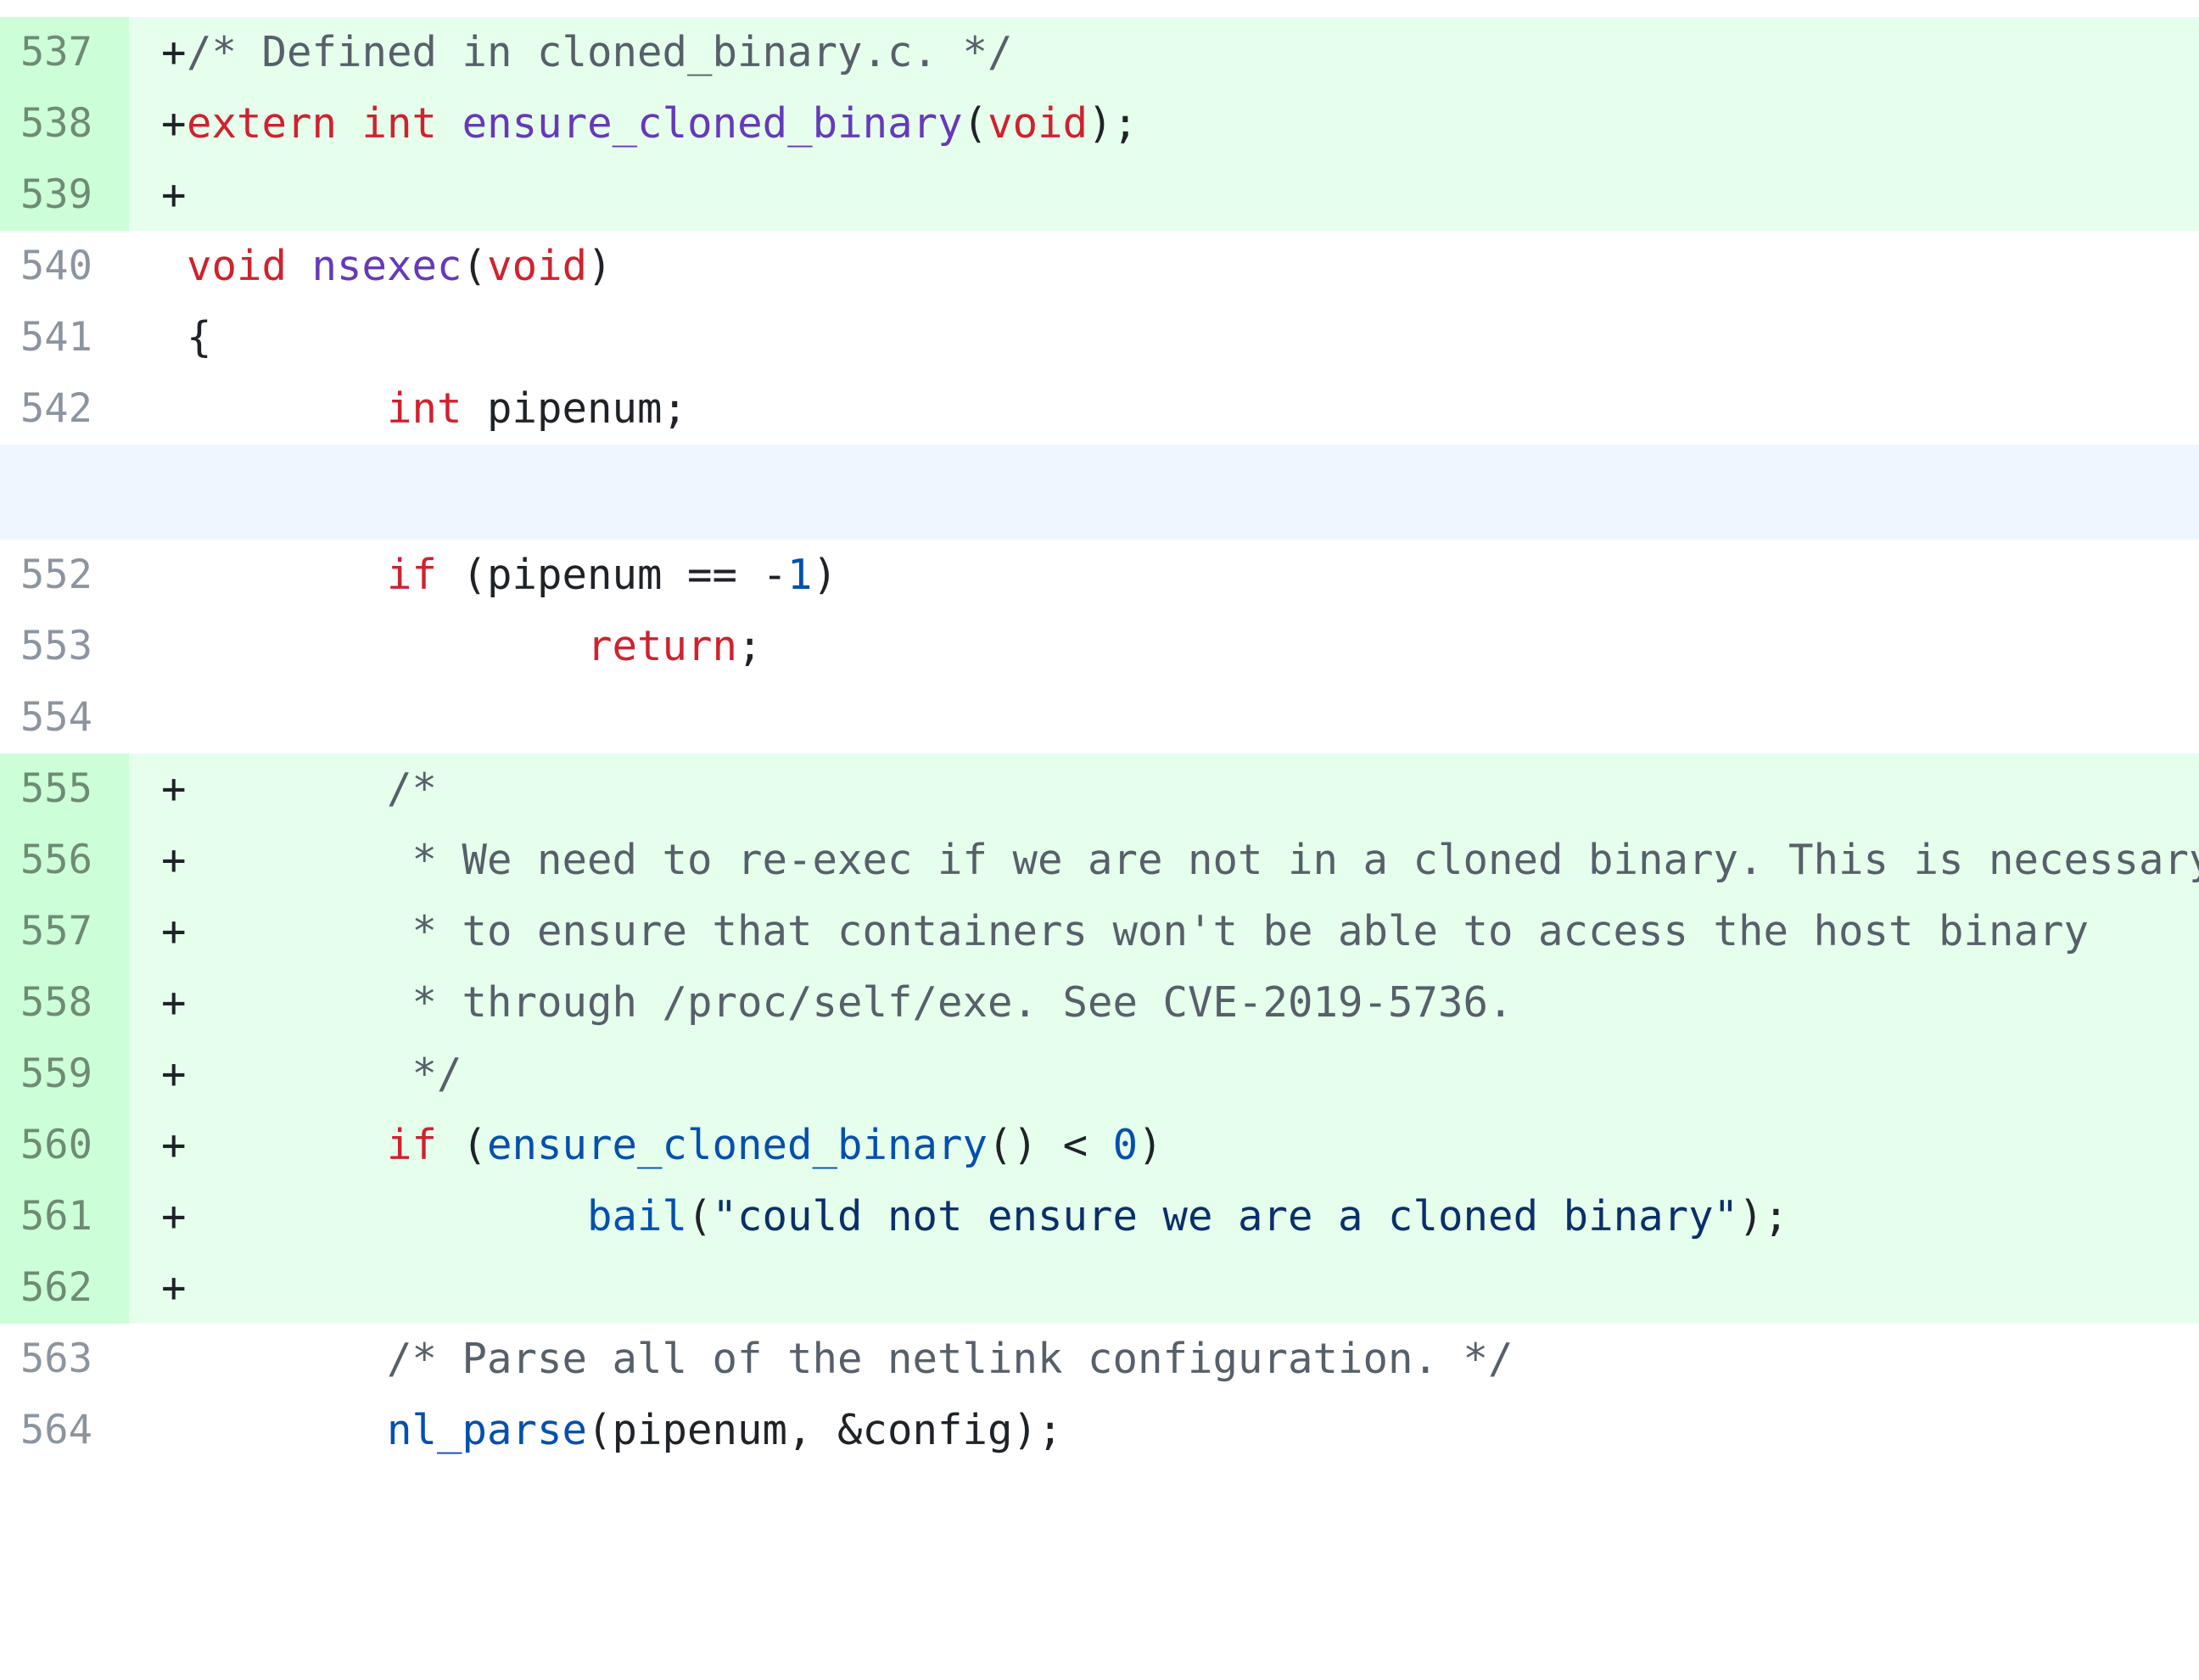 Image resolution: width=2199 pixels, height=1680 pixels. Describe the element at coordinates (1099, 196) in the screenshot. I see `diff-line-added: 539 +` at that location.